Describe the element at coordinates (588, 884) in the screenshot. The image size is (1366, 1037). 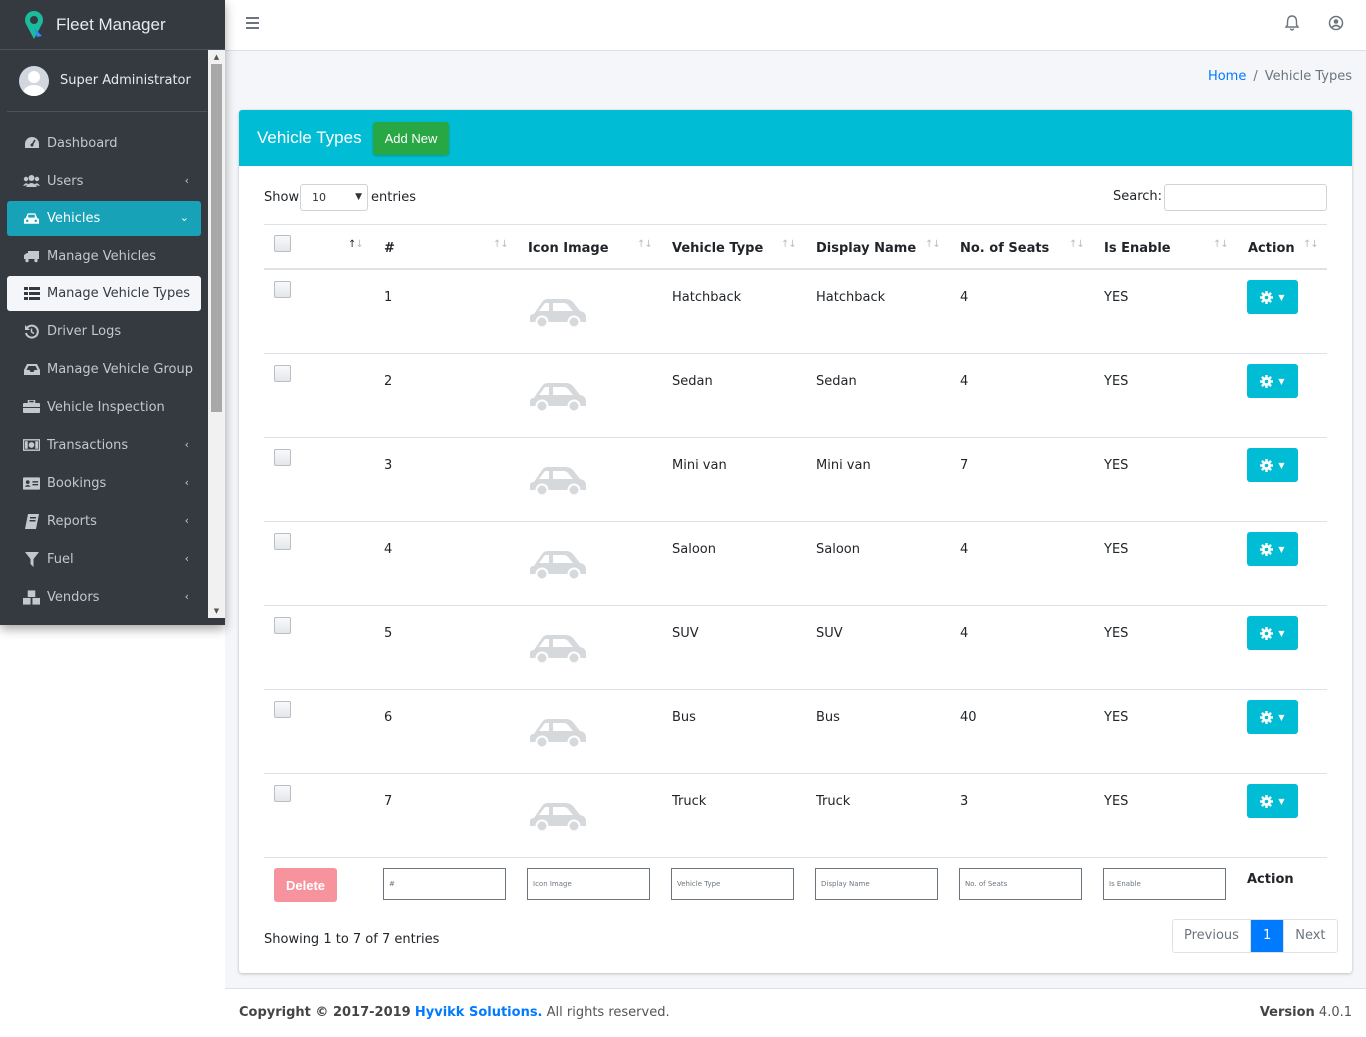
I see `filter-icon-image-input: Icon Image` at that location.